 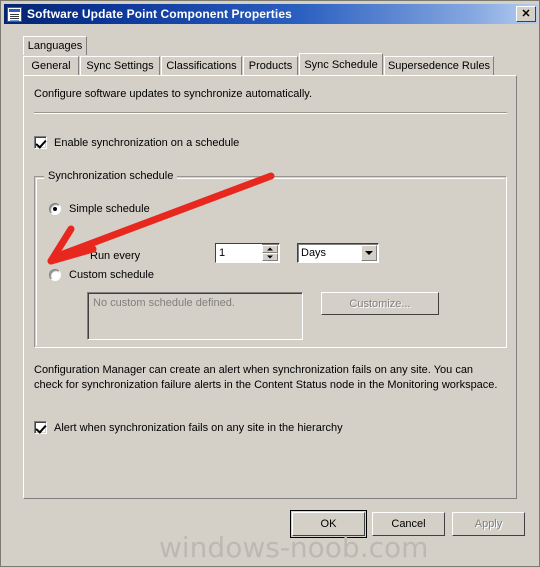 I want to click on enable-sync-label: Enable synchronization on a schedule, so click(x=147, y=142).